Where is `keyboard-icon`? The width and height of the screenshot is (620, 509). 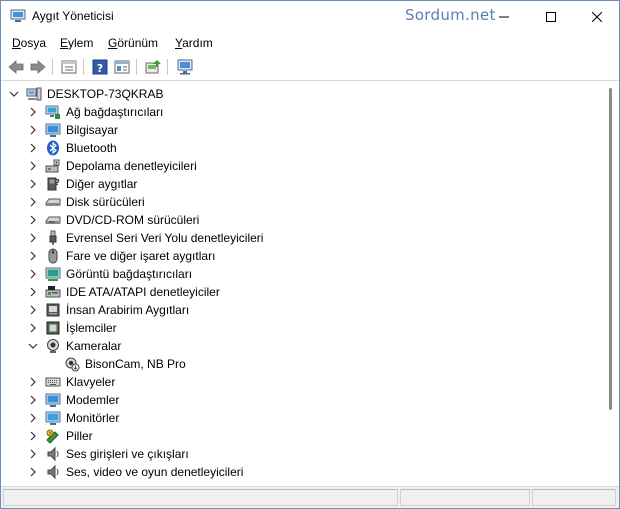
keyboard-icon is located at coordinates (53, 382).